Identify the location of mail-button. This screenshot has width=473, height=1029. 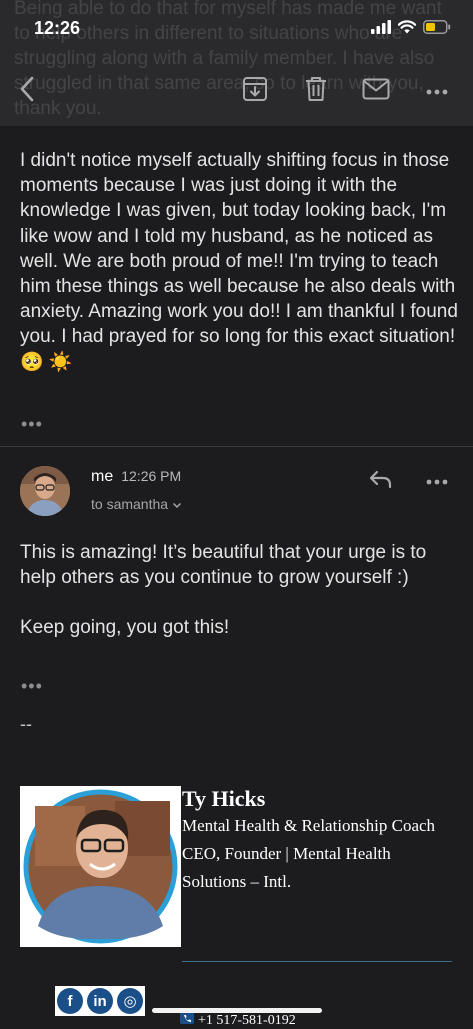
(376, 91).